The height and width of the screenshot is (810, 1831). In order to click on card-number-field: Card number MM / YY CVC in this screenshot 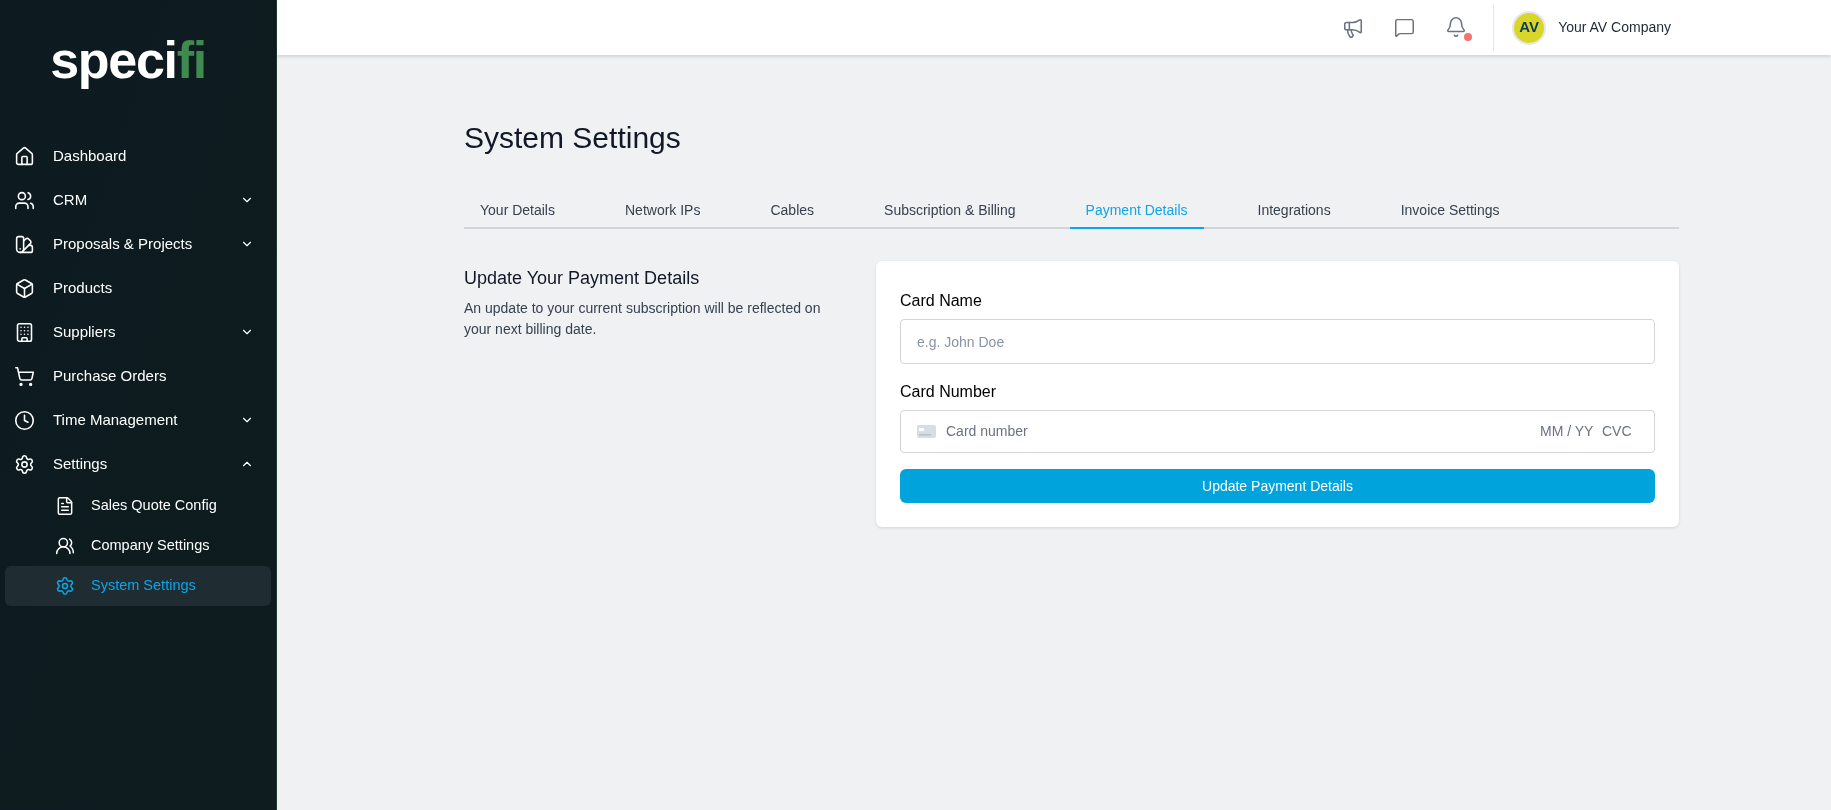, I will do `click(1277, 431)`.